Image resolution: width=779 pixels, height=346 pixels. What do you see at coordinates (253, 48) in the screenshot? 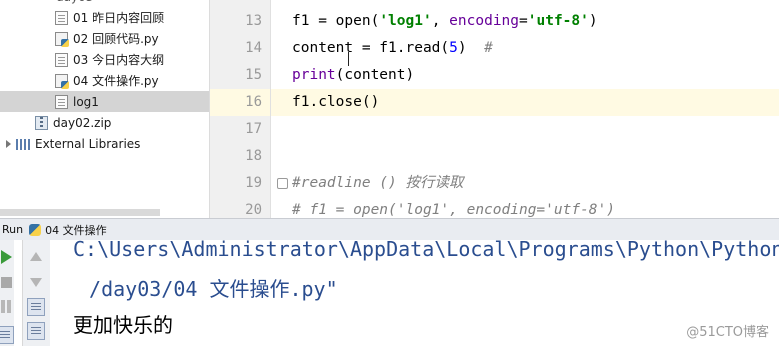
I see `line-number: 14` at bounding box center [253, 48].